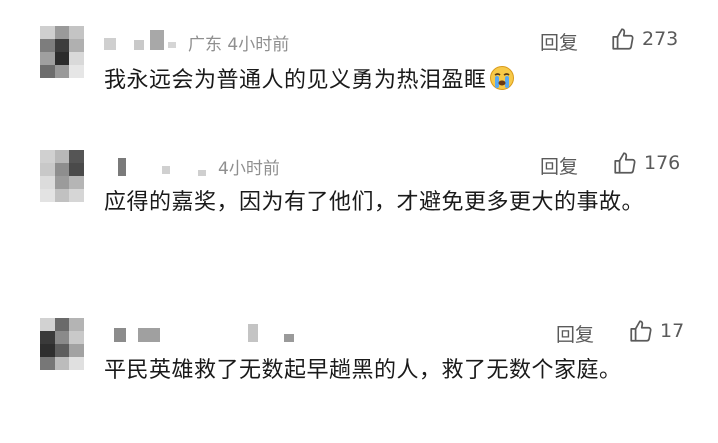  Describe the element at coordinates (363, 370) in the screenshot. I see `comment-text: 平民英雄救了无数起早趟黑的人，救了无数个家庭。` at that location.